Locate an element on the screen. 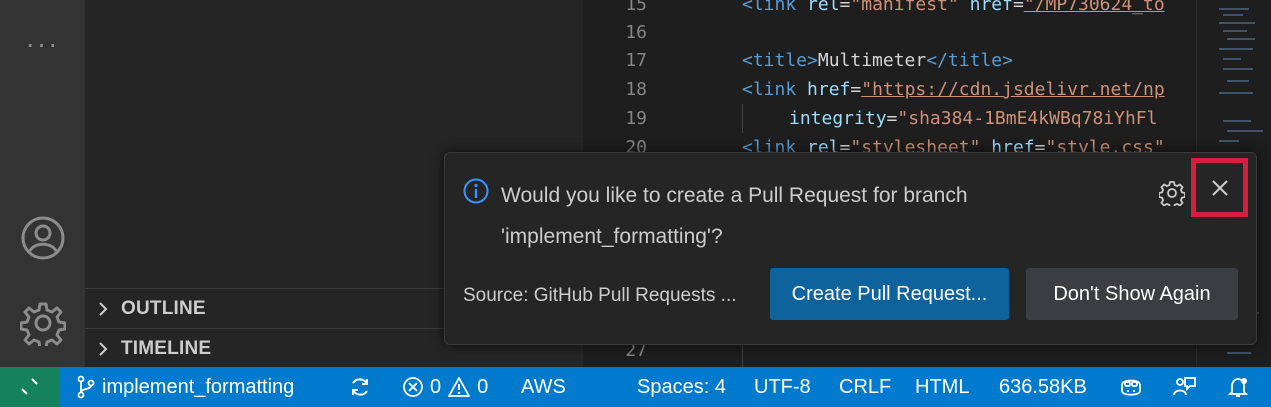 This screenshot has height=407, width=1271. file-size-status-item: 636.58KB is located at coordinates (1043, 387).